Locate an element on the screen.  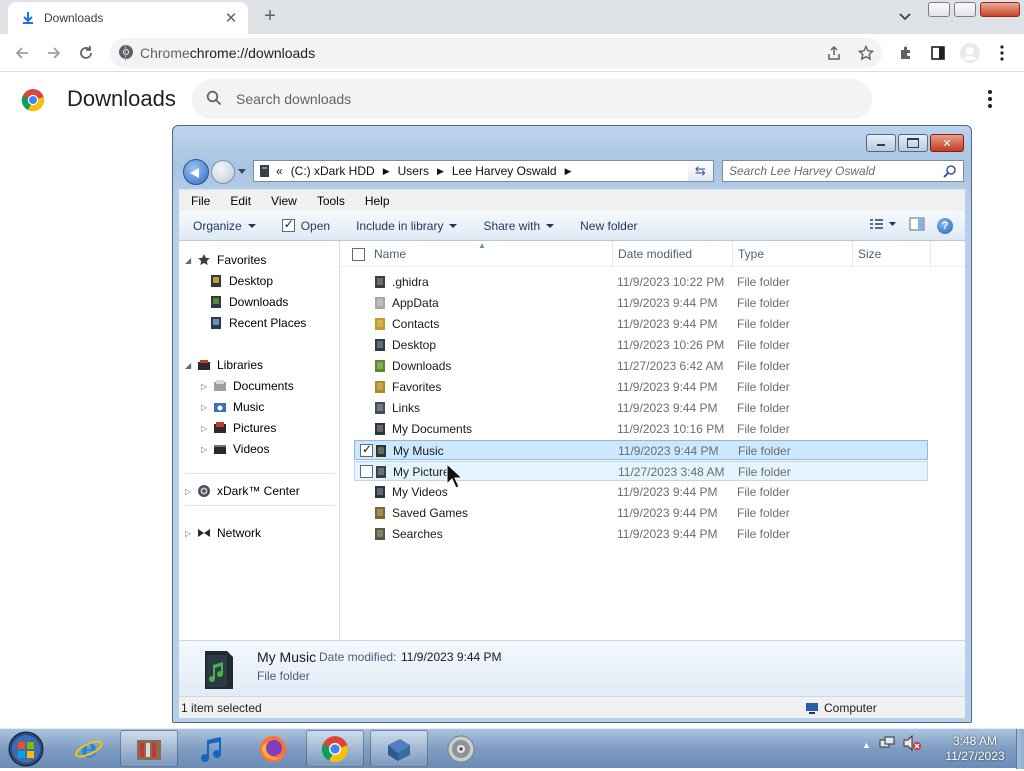
nav-favorites: ◢ Favorites is located at coordinates (225, 260).